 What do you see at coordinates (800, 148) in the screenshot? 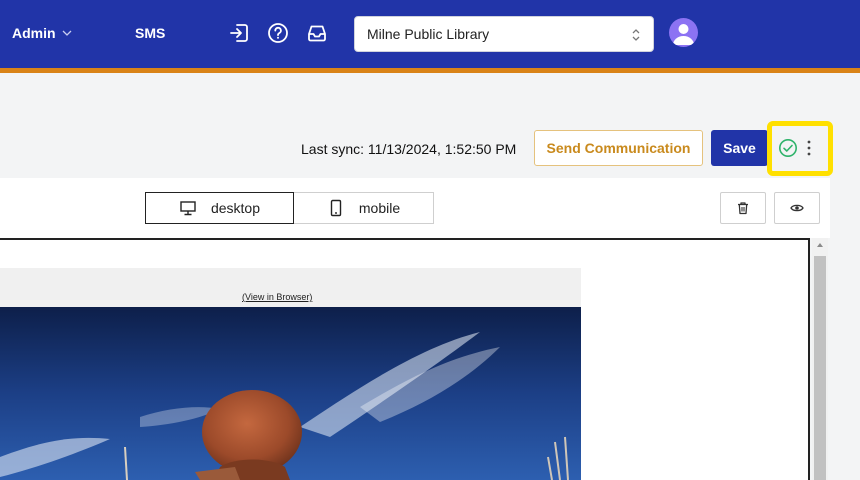
I see `highlight-annotation` at bounding box center [800, 148].